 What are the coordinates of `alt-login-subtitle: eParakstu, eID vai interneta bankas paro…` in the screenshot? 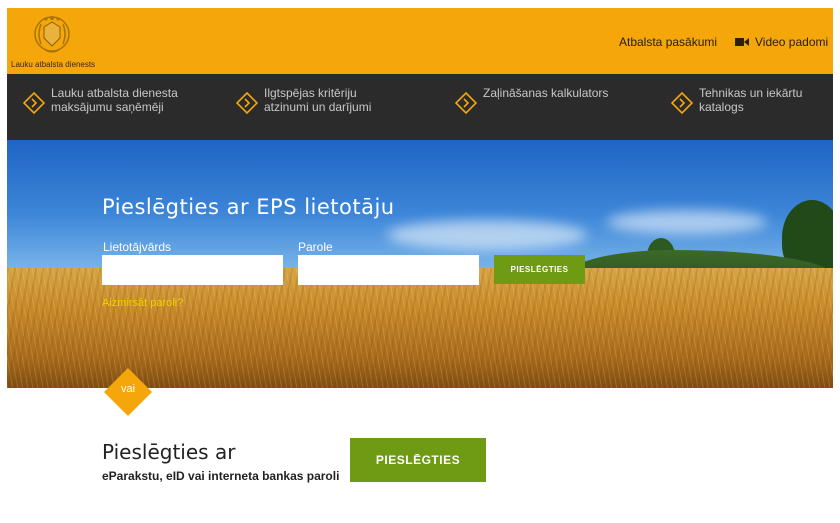 It's located at (221, 476).